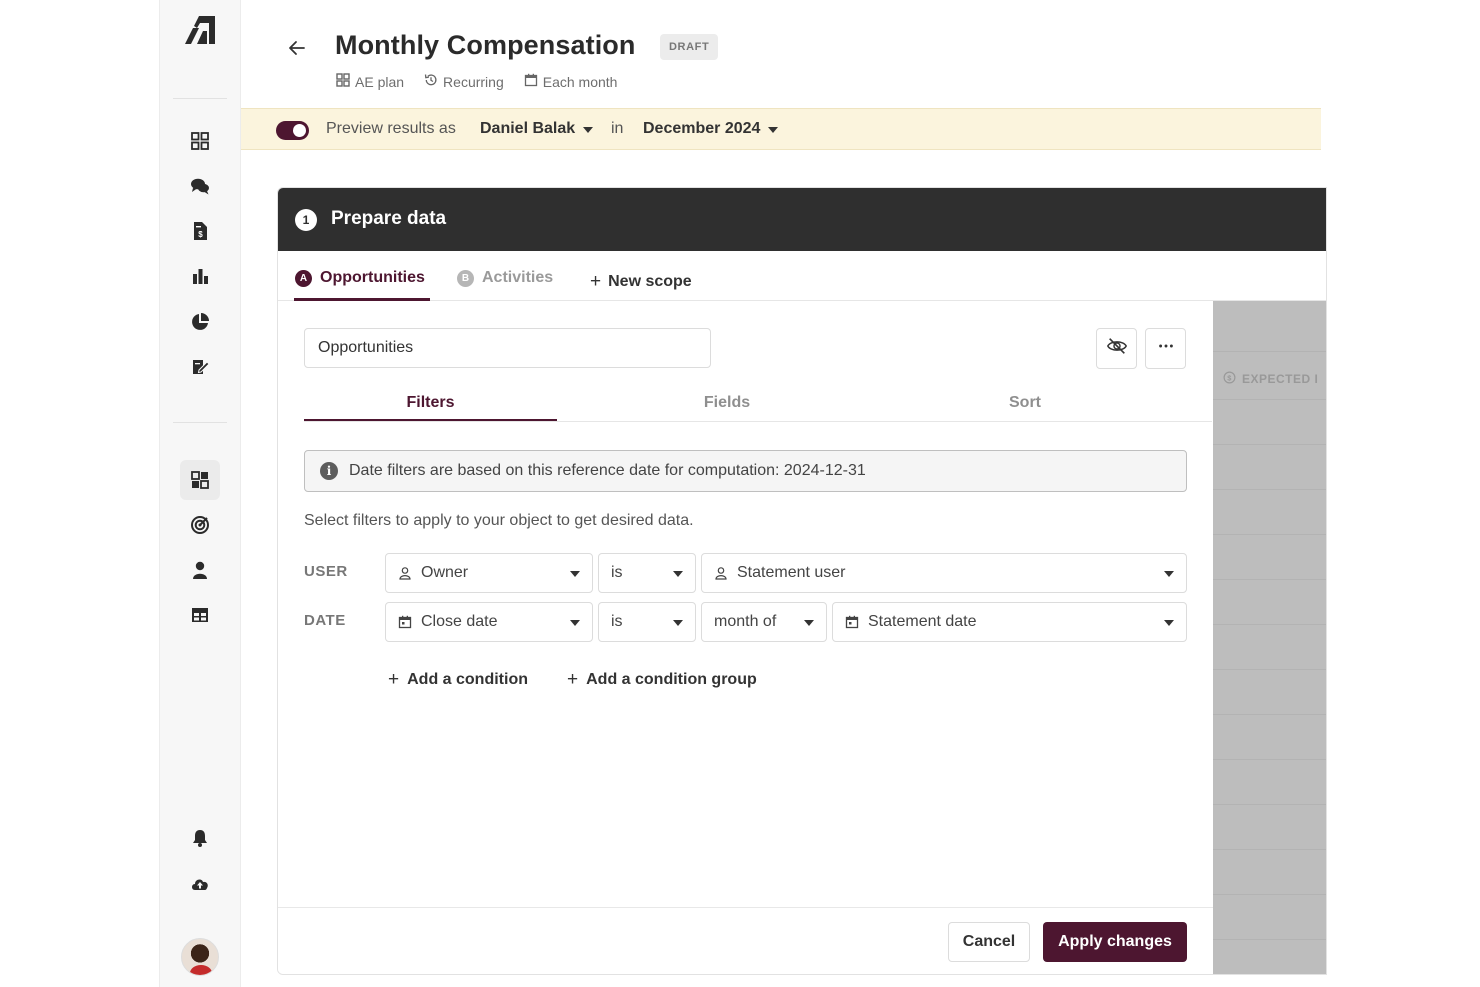 This screenshot has height=987, width=1480. Describe the element at coordinates (467, 679) in the screenshot. I see `add-condition-label: Add a condition` at that location.